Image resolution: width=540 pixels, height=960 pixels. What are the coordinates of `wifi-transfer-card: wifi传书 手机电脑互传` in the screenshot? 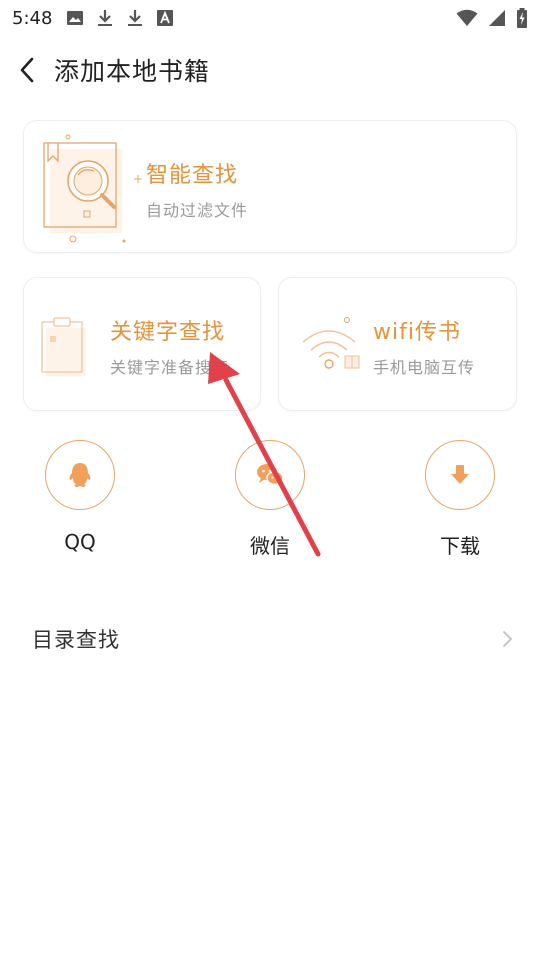 It's located at (397, 344).